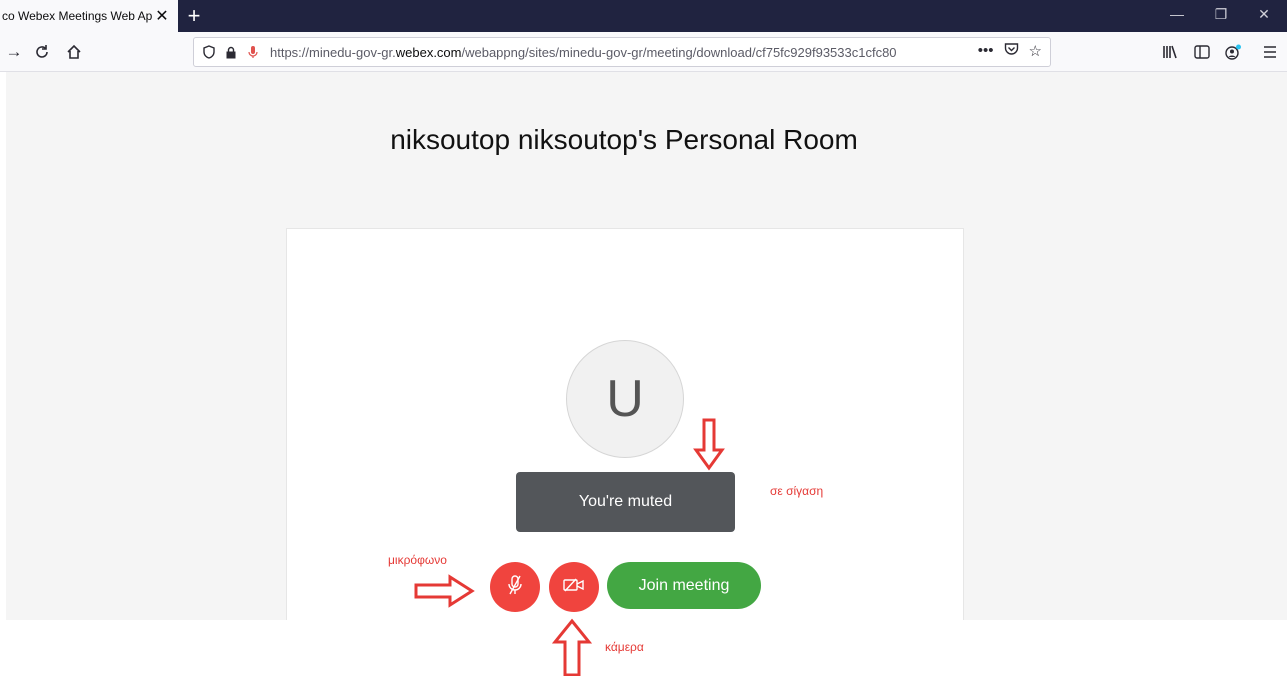 The image size is (1287, 676). What do you see at coordinates (684, 585) in the screenshot?
I see `join-meeting-button: Join meeting` at bounding box center [684, 585].